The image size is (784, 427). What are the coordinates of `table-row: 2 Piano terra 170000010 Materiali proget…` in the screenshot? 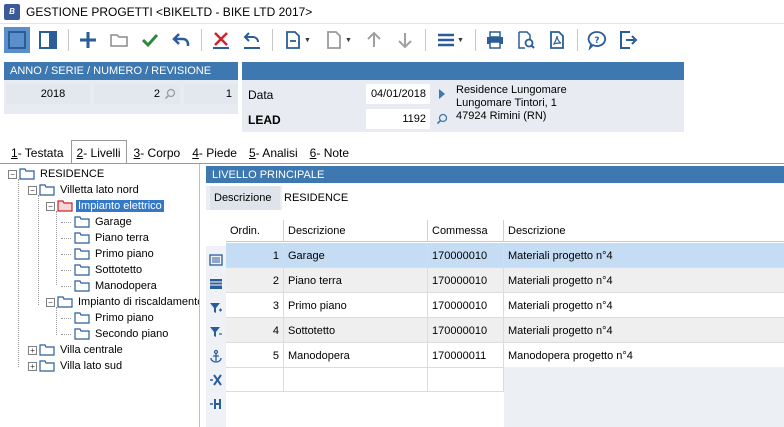 It's located at (505, 280).